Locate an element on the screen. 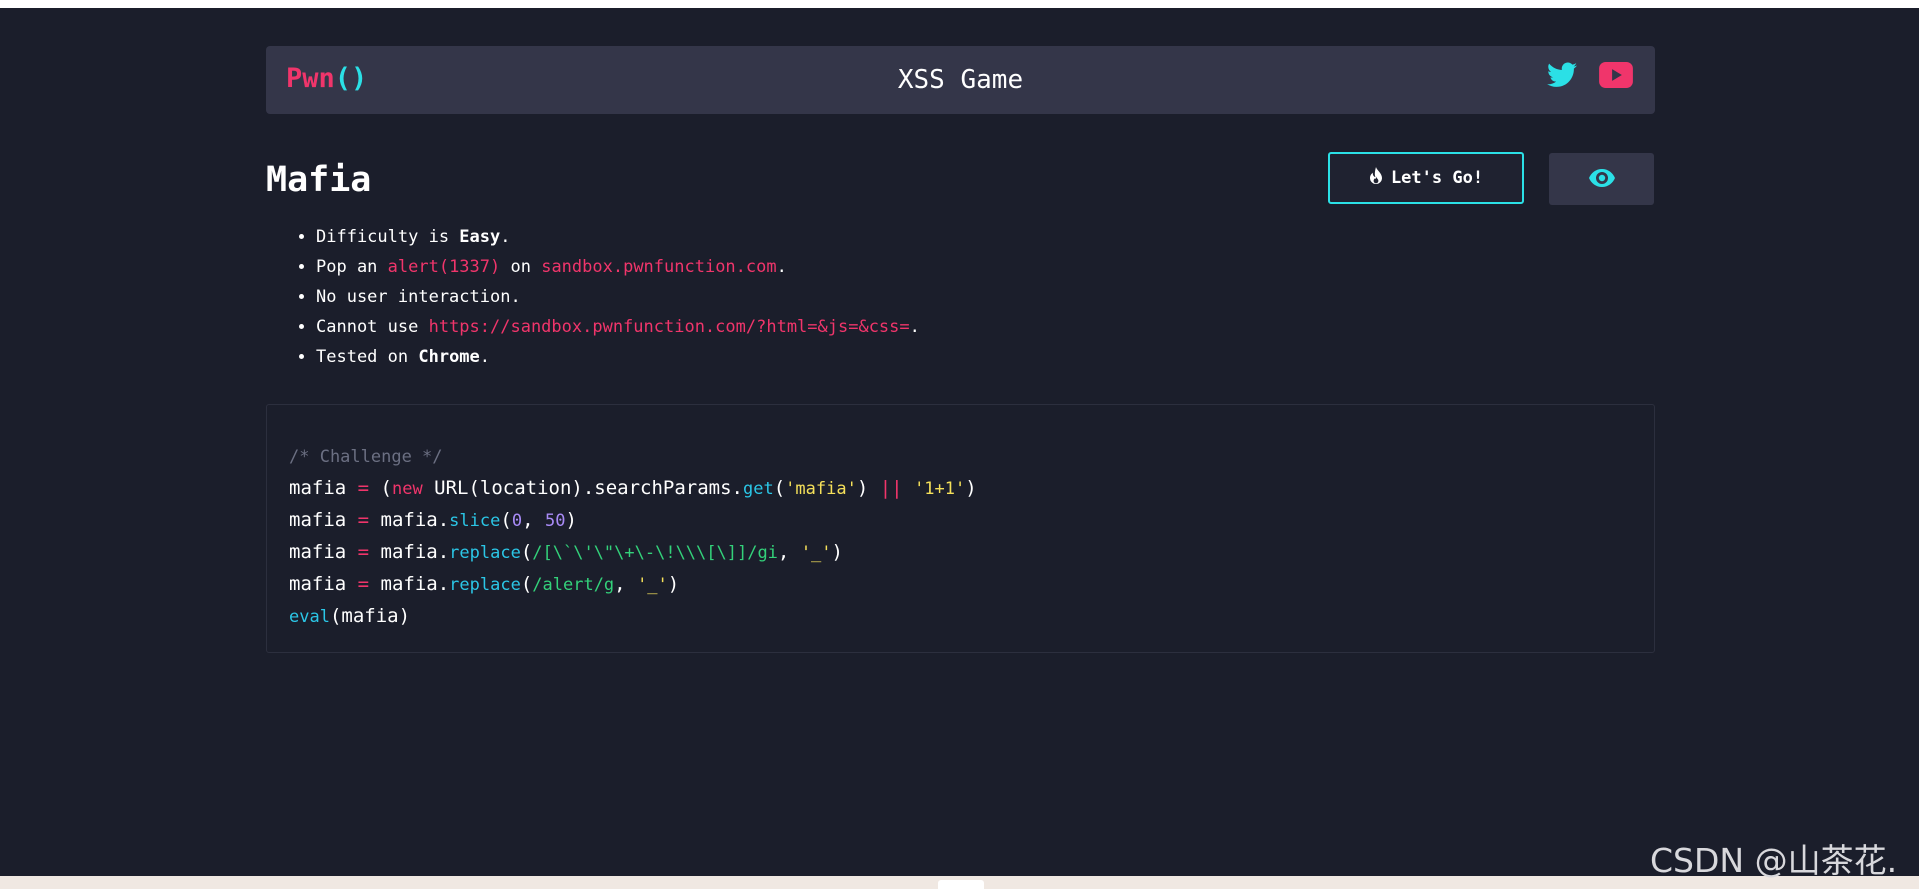 The image size is (1919, 889). rule-text: Difficulty is is located at coordinates (388, 237).